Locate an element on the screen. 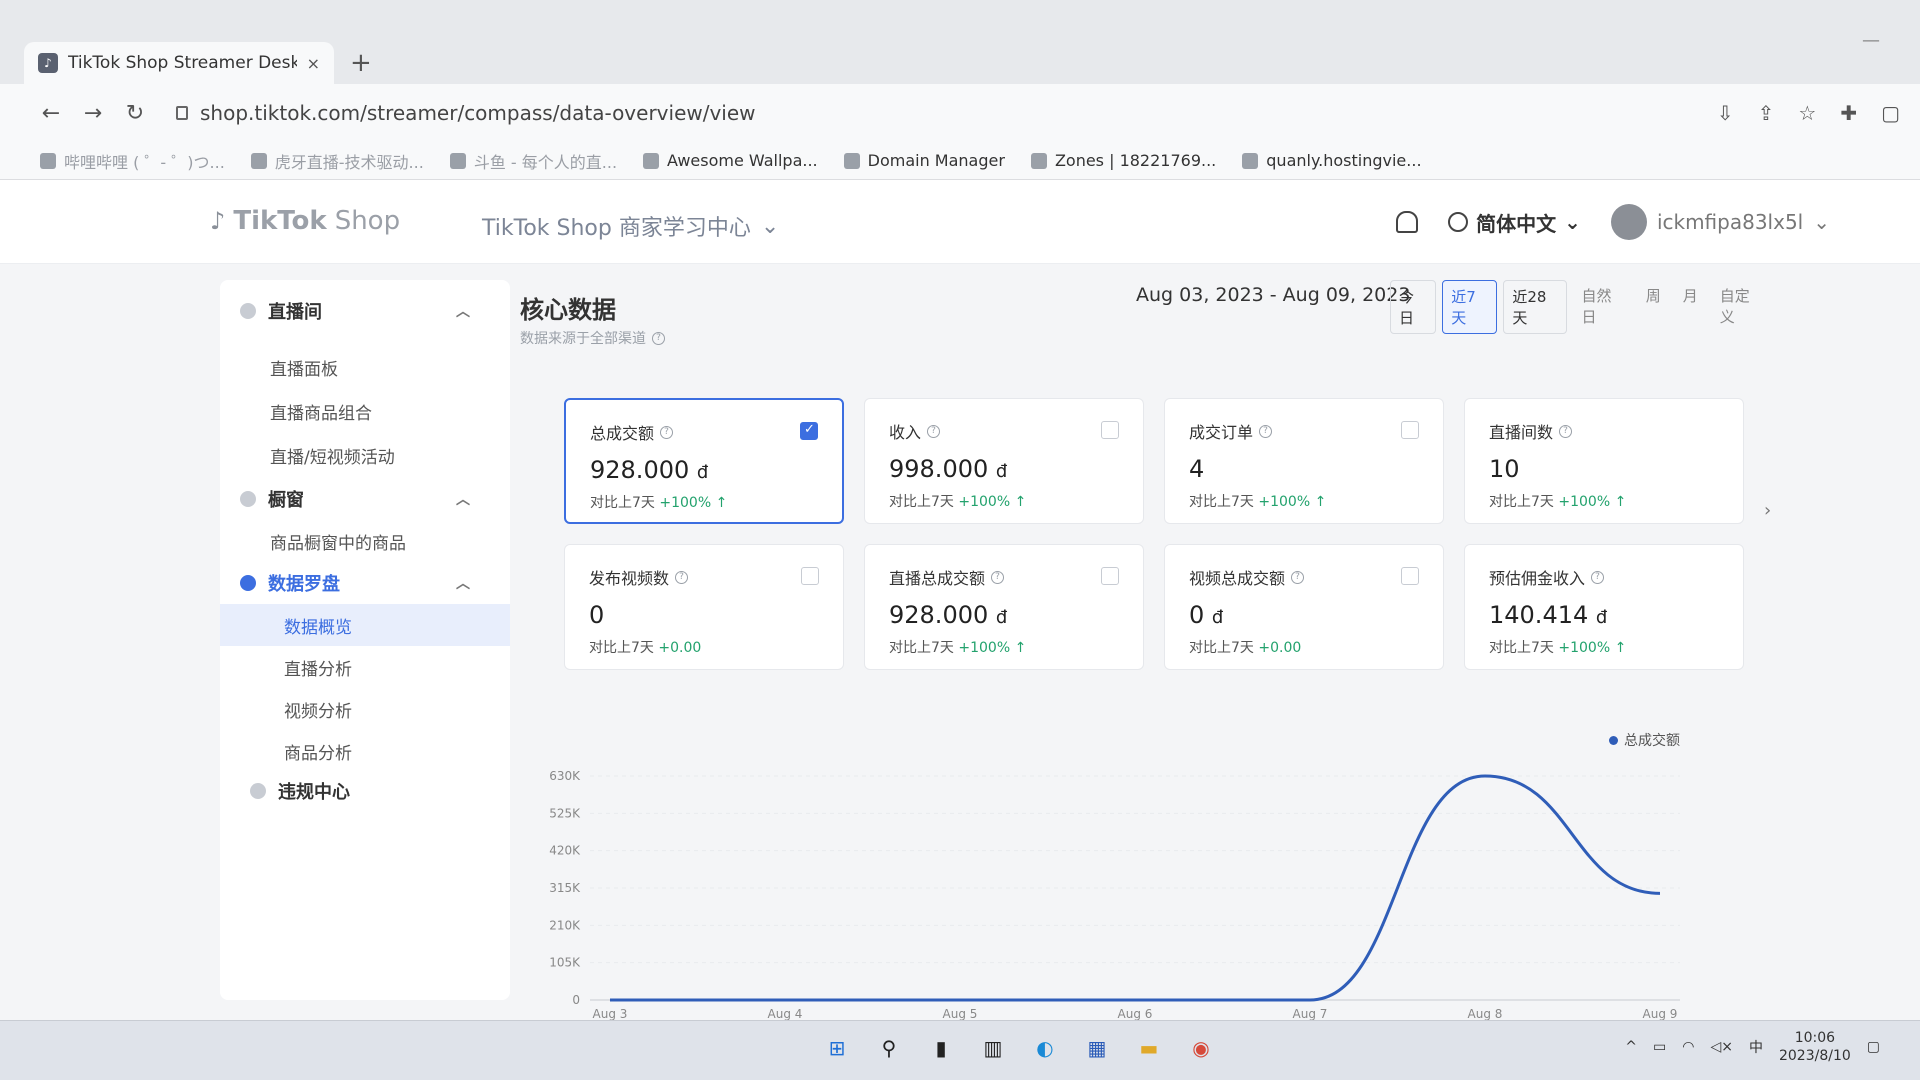  metric-card: 成交订单? 4 对比上7天 +100% ↑ is located at coordinates (1304, 461).